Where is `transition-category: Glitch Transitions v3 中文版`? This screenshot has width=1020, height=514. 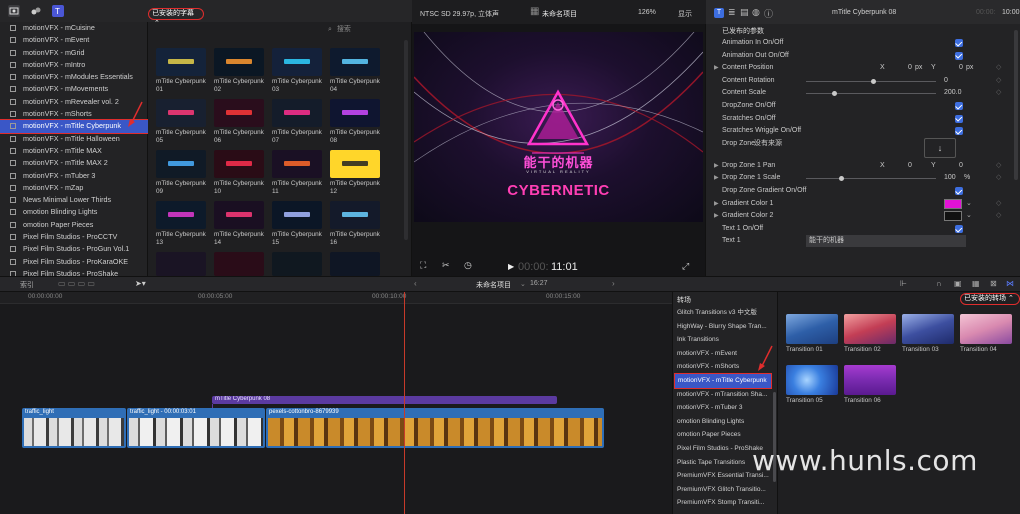
transition-category: Glitch Transitions v3 中文版 is located at coordinates (725, 313).